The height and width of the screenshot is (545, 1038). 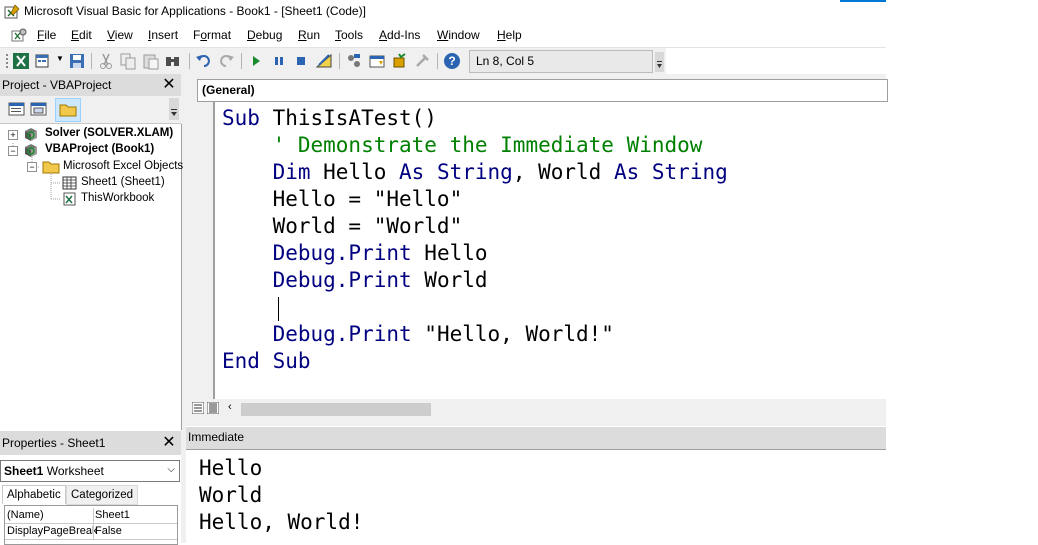 I want to click on immediate-pane-header: Immediate, so click(x=536, y=438).